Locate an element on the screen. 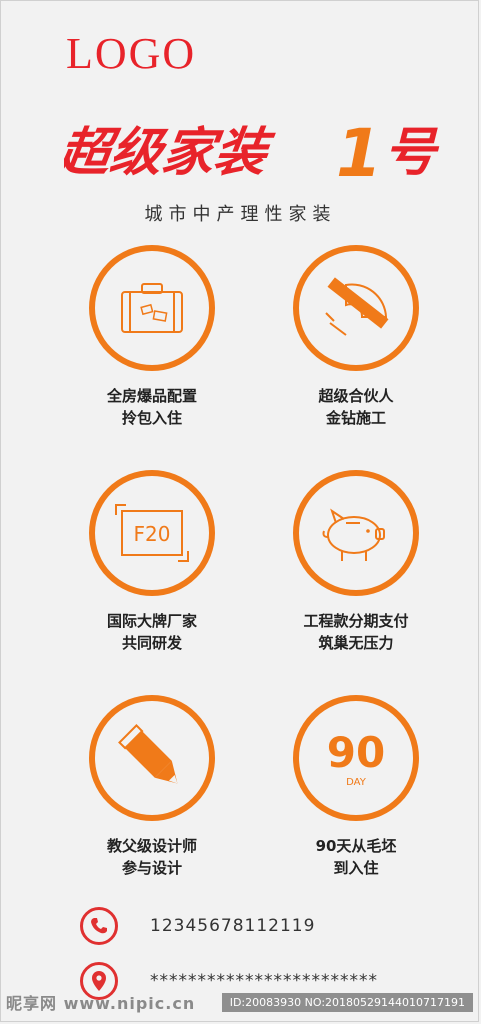 Image resolution: width=481 pixels, height=1024 pixels. feature-item: 90 DAY 90天从毛坯 到入住 is located at coordinates (356, 787).